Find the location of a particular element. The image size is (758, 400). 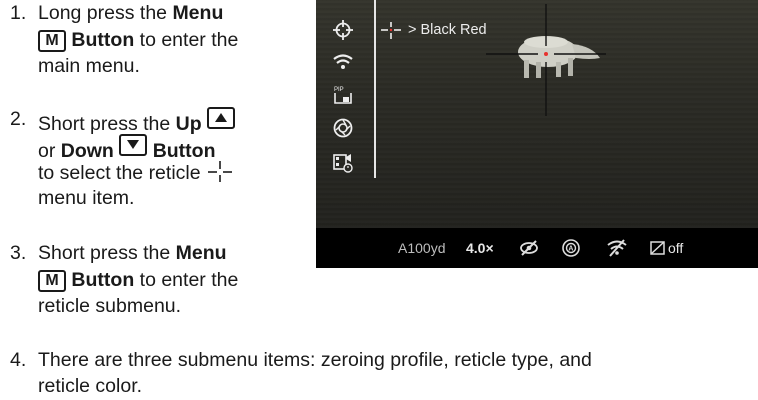

reticle-overlay is located at coordinates (546, 60).